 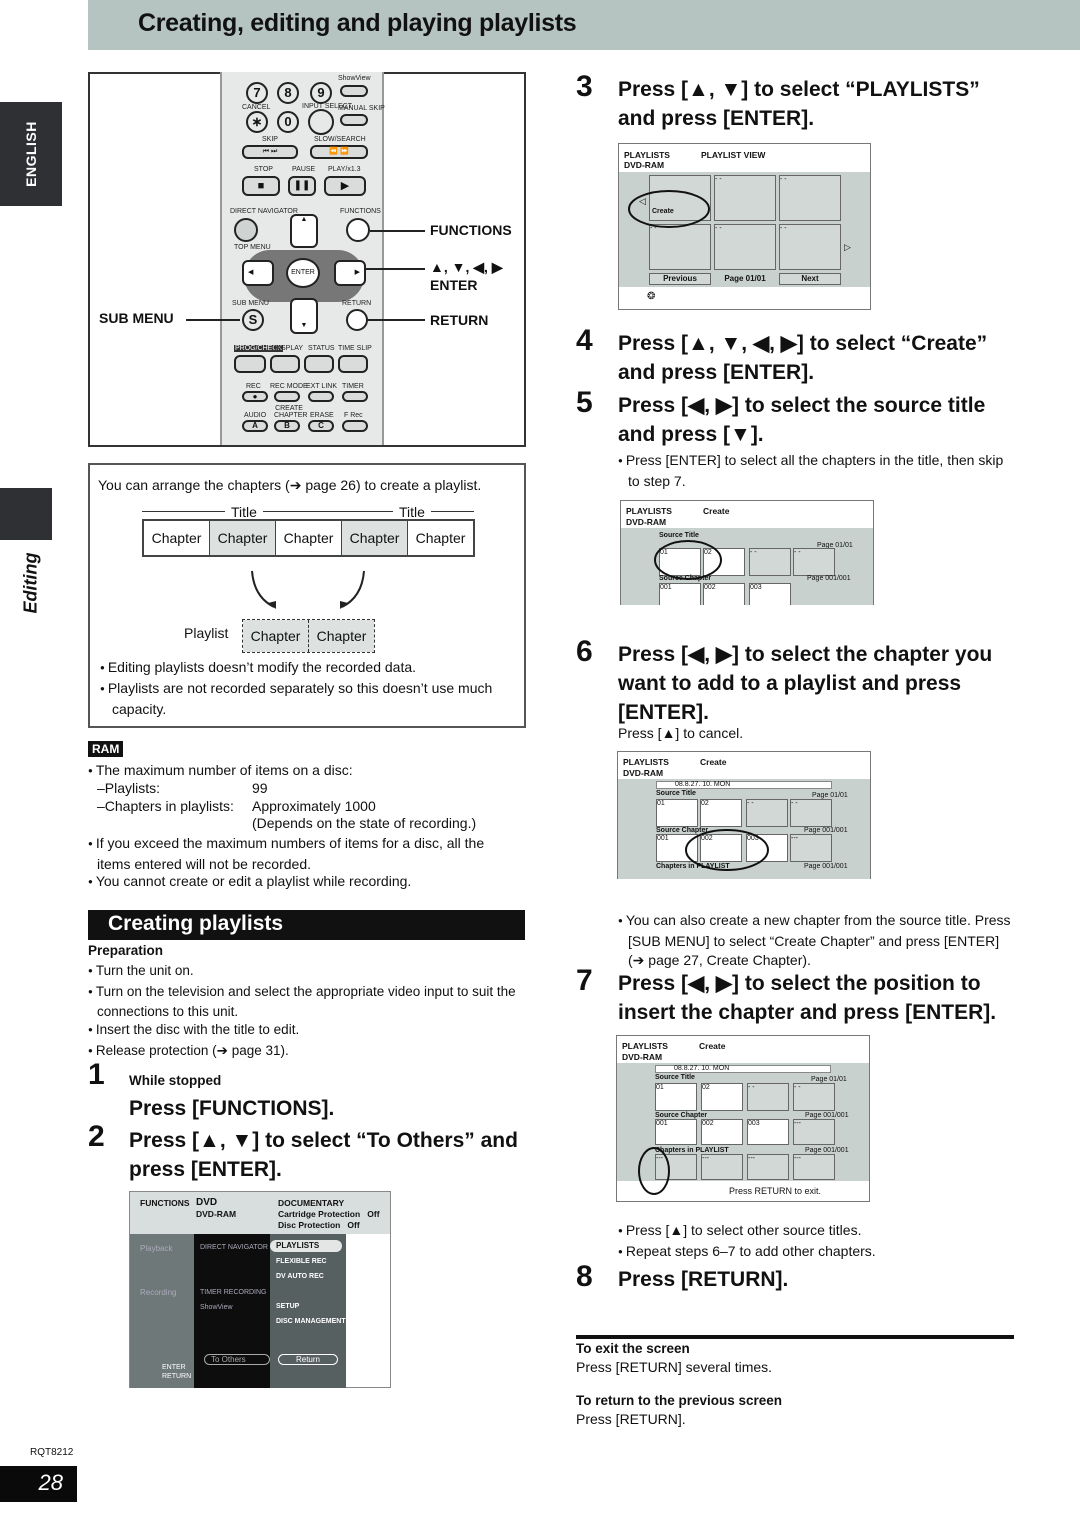 I want to click on cancel-label: CANCEL, so click(x=256, y=107).